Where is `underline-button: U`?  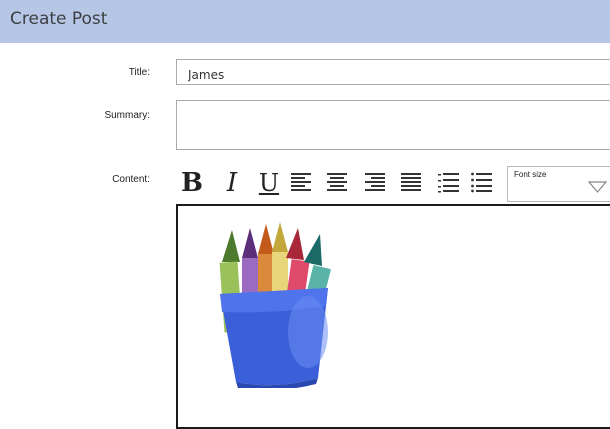
underline-button: U is located at coordinates (269, 183).